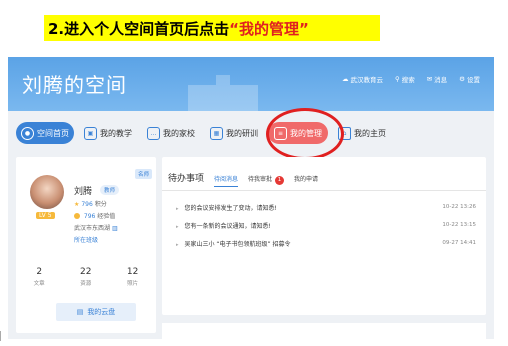 The height and width of the screenshot is (346, 508). What do you see at coordinates (269, 28) in the screenshot?
I see `instruction-highlight: “我的管理”` at bounding box center [269, 28].